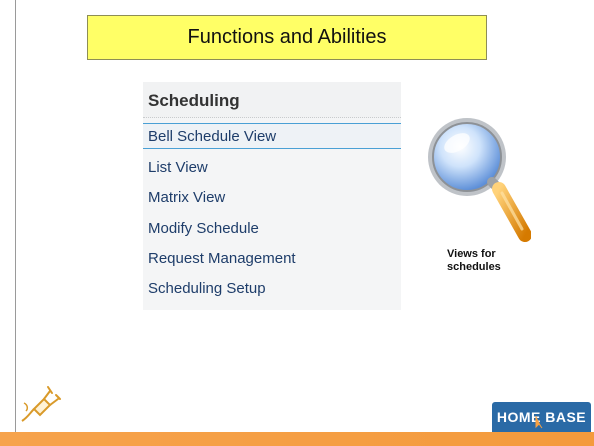  I want to click on logo-cursor-icon, so click(539, 422).